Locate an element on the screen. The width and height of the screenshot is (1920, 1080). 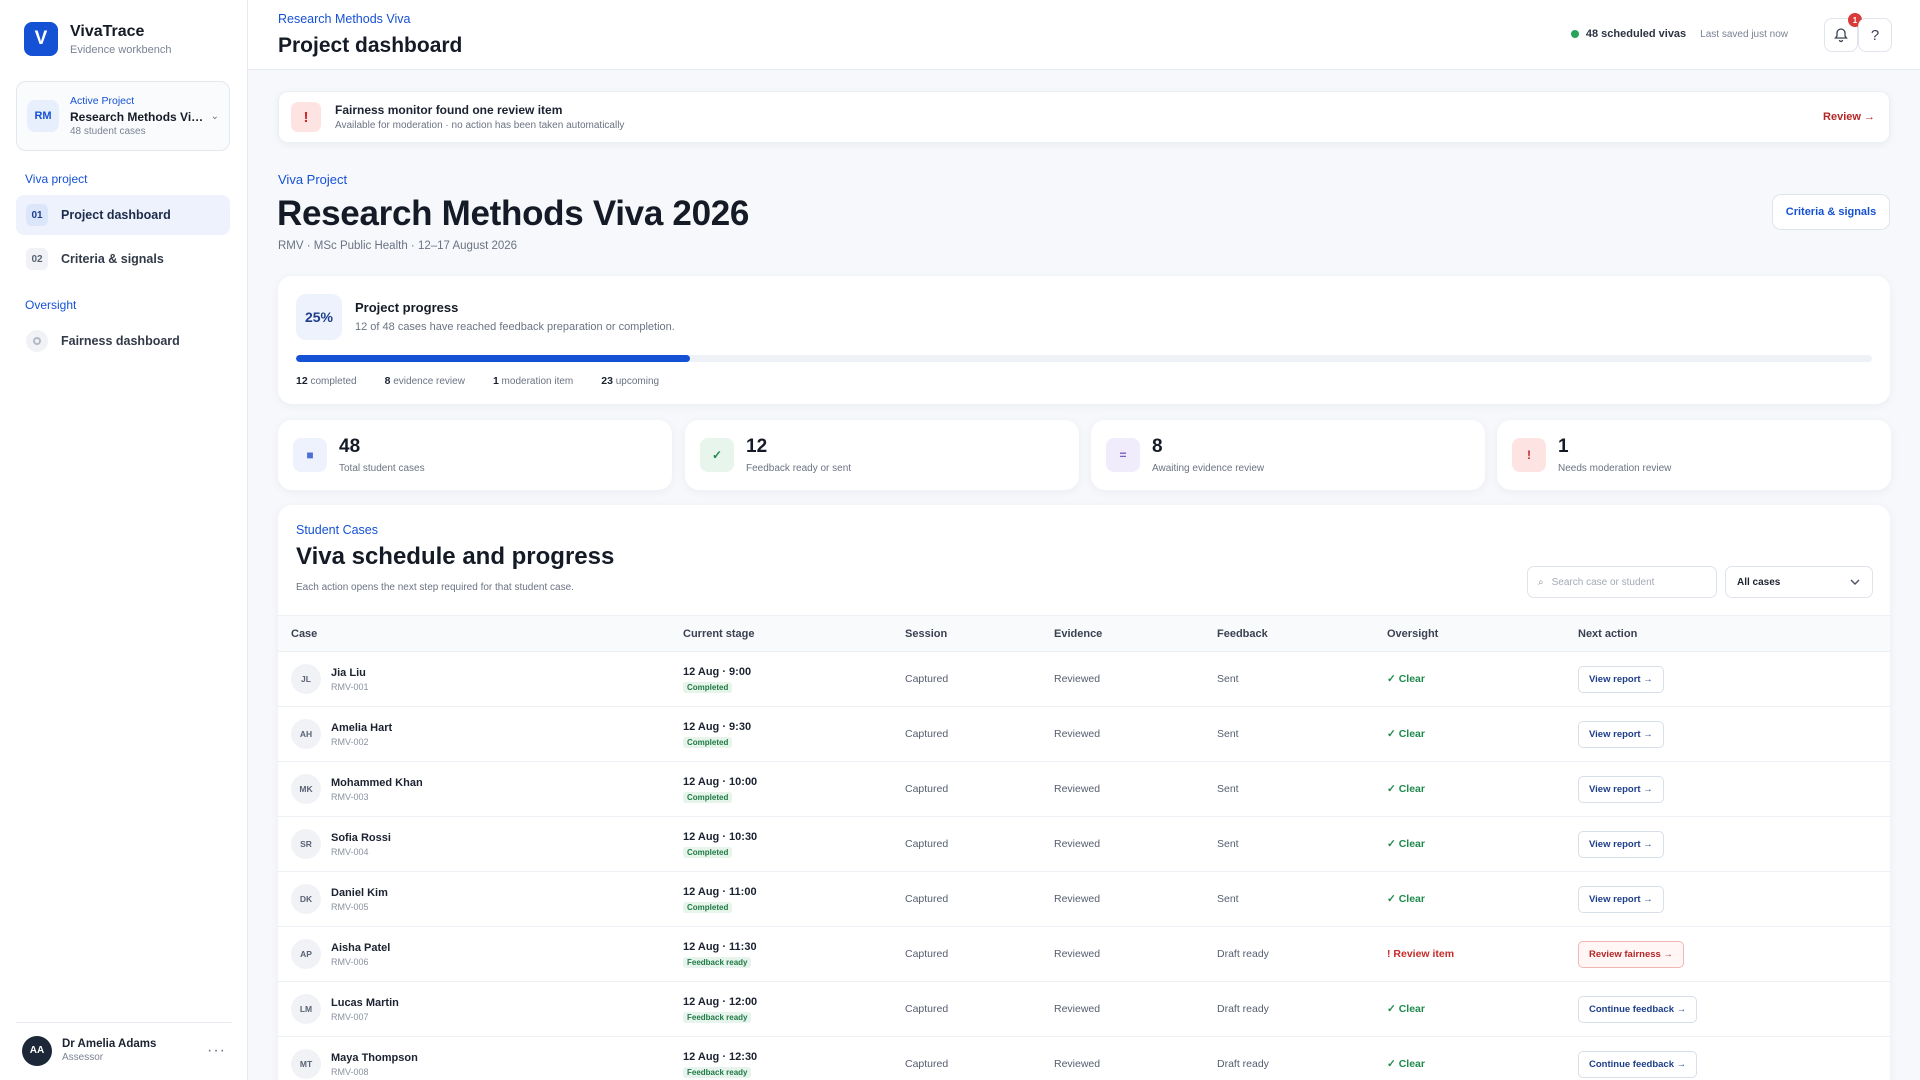
case-text: Daniel Kim RMV-005 is located at coordinates (359, 899).